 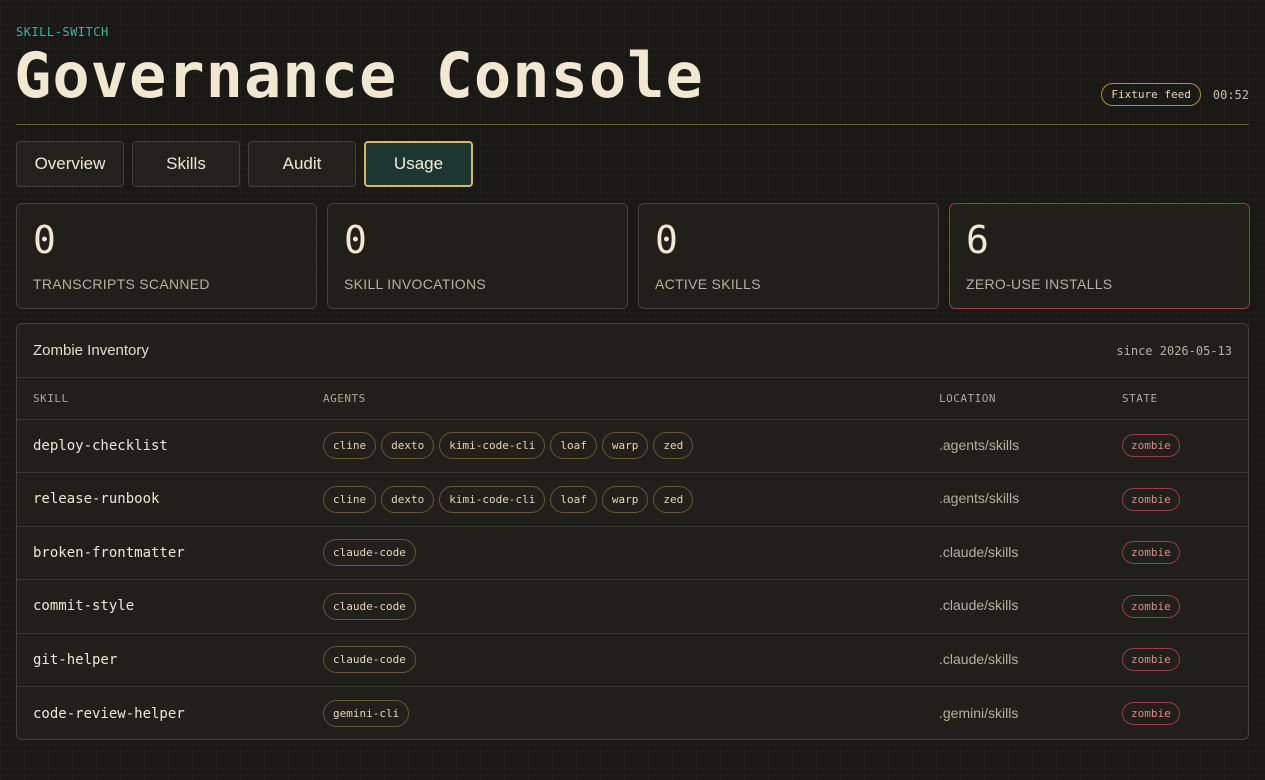 What do you see at coordinates (632, 351) in the screenshot?
I see `panel-header: Zombie Inventory since 2026-05-13` at bounding box center [632, 351].